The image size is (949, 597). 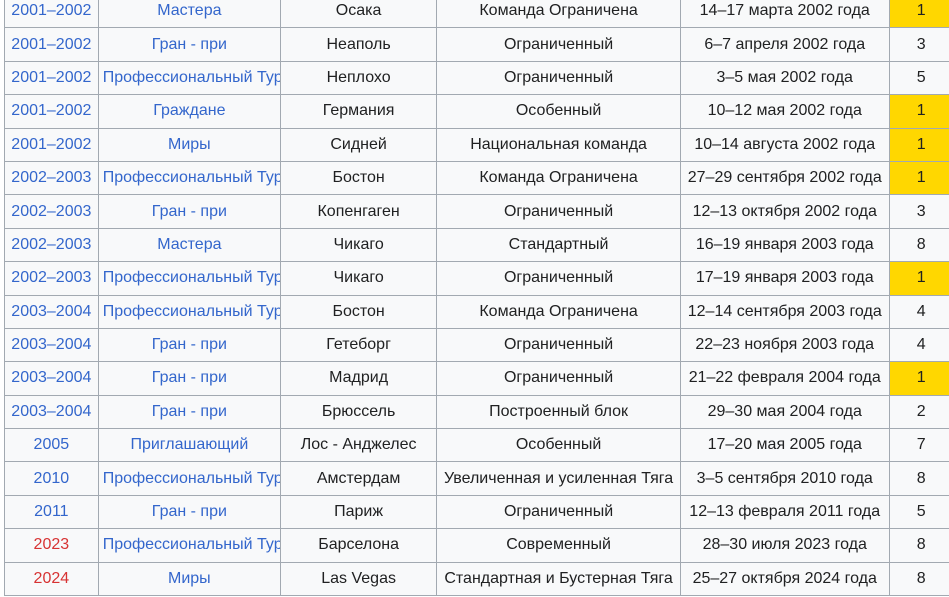 What do you see at coordinates (558, 478) in the screenshot?
I see `format-cell: Увеличенная и усиленная Тяга` at bounding box center [558, 478].